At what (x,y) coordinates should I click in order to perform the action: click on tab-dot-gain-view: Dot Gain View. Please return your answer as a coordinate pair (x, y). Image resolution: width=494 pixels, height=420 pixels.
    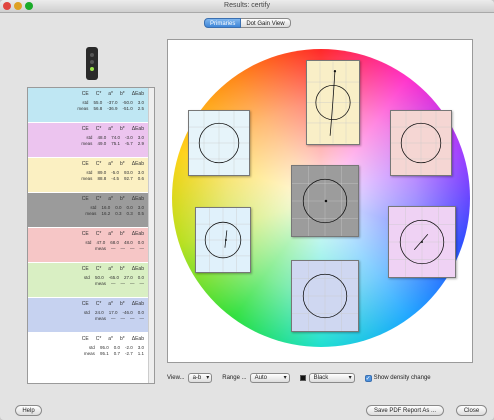
    Looking at the image, I should click on (266, 23).